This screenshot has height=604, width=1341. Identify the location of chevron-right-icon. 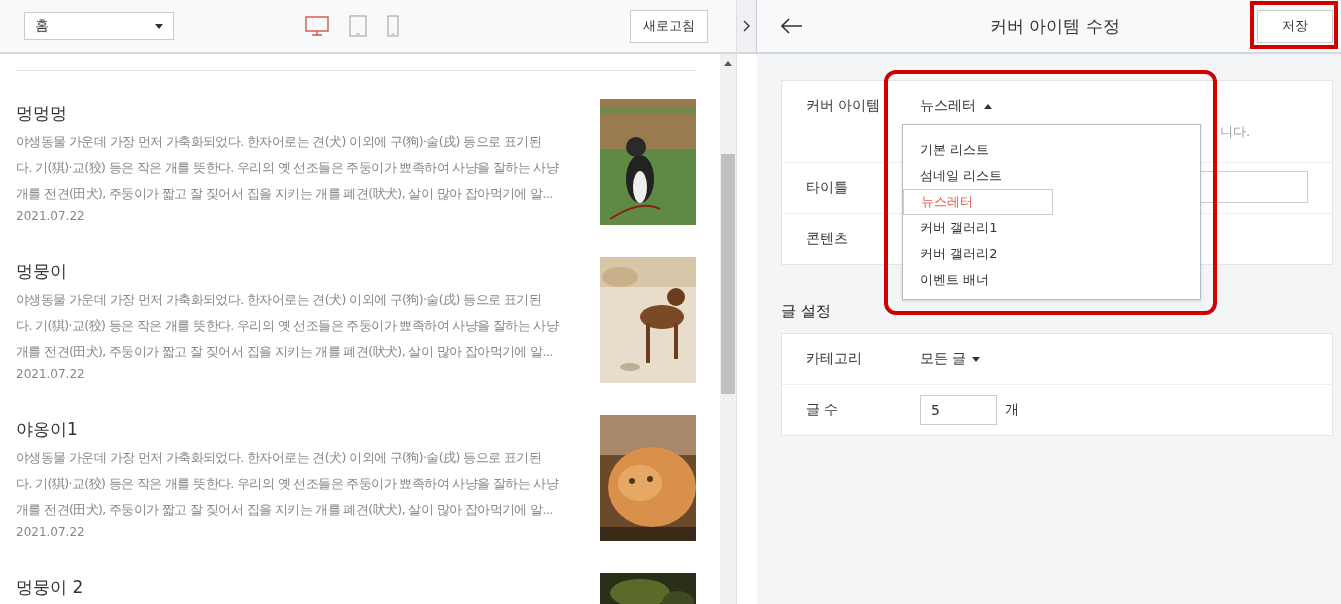
(746, 26).